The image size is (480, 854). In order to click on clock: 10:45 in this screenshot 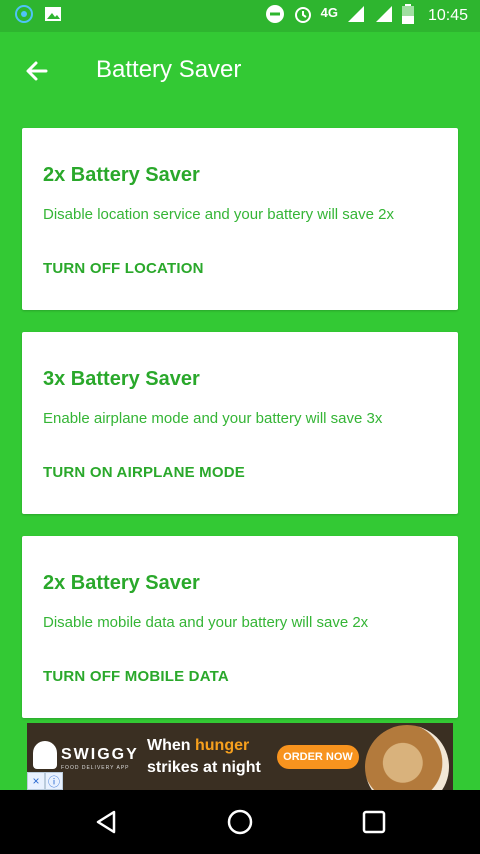, I will do `click(447, 15)`.